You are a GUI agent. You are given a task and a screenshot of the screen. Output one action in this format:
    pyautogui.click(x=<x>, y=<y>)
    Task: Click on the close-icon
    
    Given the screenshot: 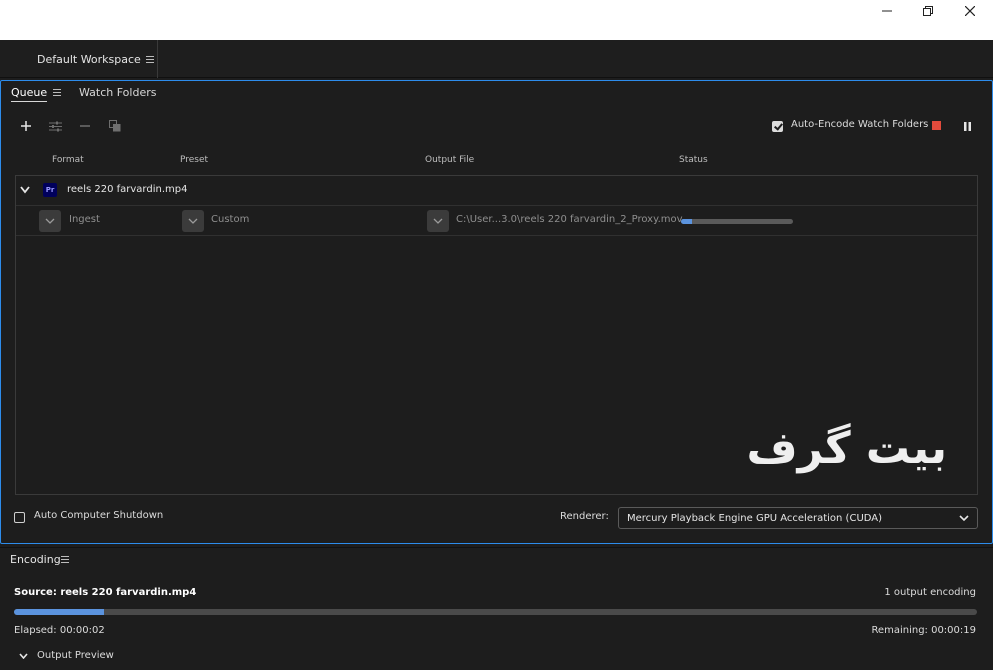 What is the action you would take?
    pyautogui.click(x=970, y=11)
    